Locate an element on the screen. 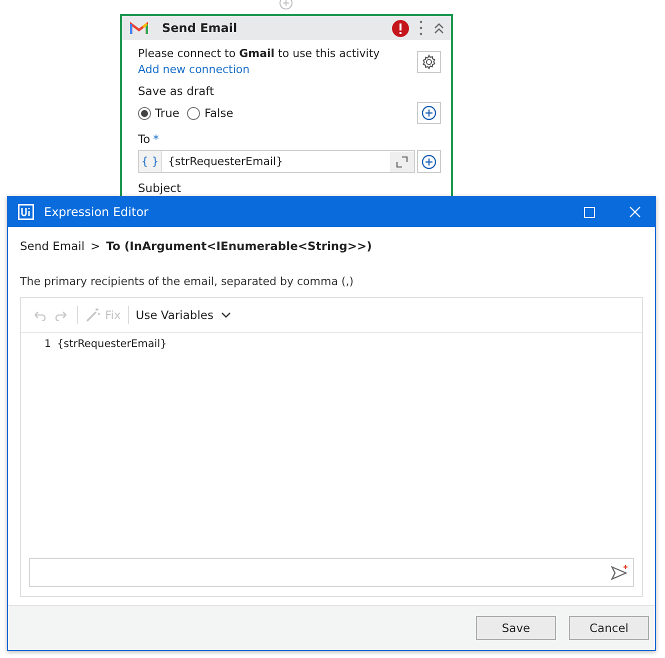 The image size is (665, 658). to-field: { } {strRequesterEmail} is located at coordinates (276, 161).